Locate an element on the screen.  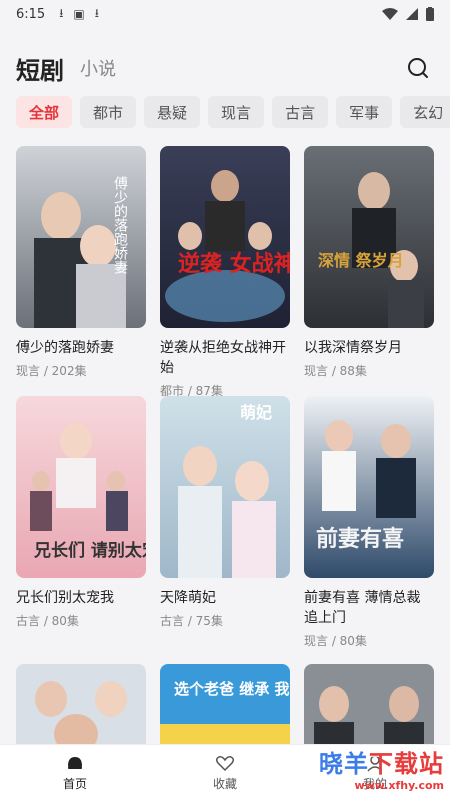
drama-title: 天降萌妃 is located at coordinates (188, 598).